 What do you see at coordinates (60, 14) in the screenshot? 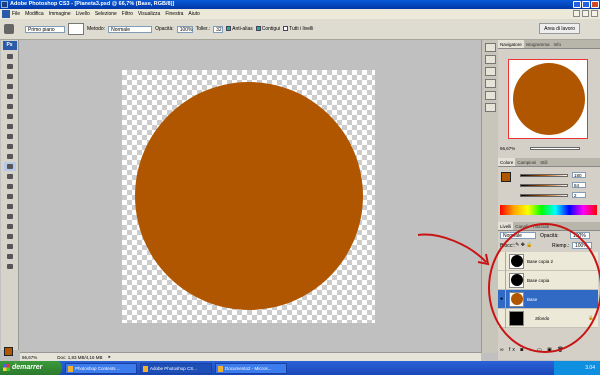
I see `menu-immagine: Immagine` at bounding box center [60, 14].